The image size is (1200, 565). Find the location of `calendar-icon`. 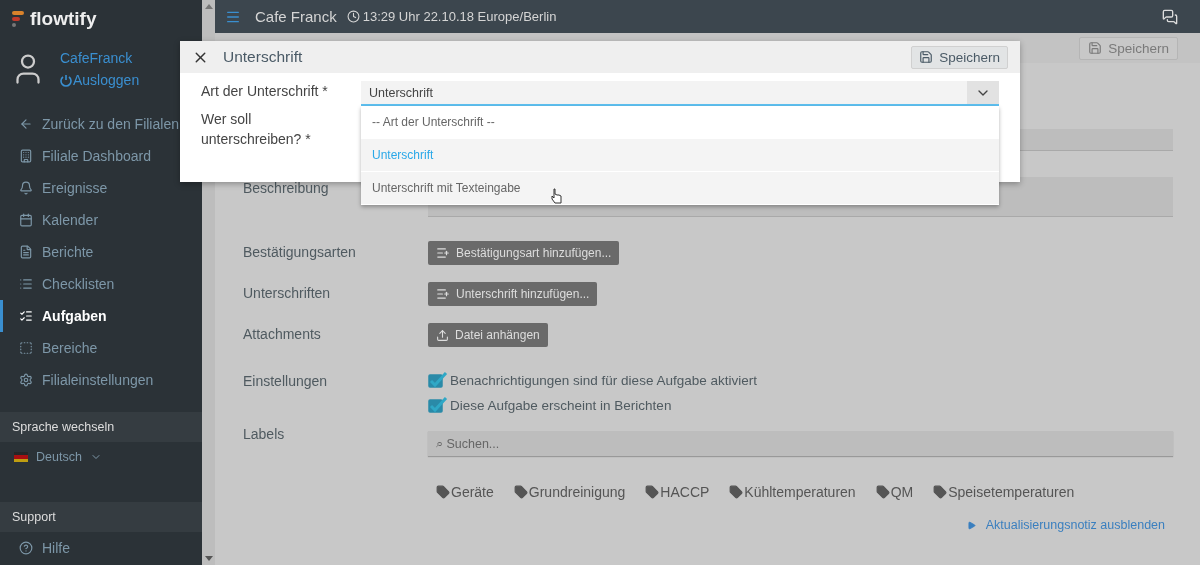

calendar-icon is located at coordinates (26, 220).